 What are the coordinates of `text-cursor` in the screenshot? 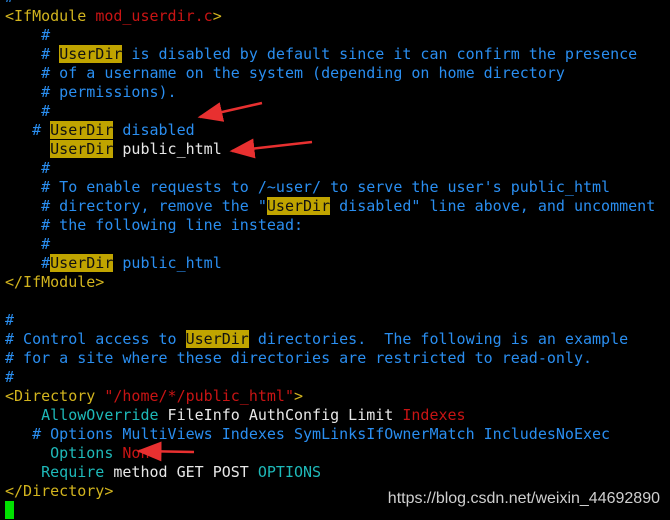 It's located at (9, 510).